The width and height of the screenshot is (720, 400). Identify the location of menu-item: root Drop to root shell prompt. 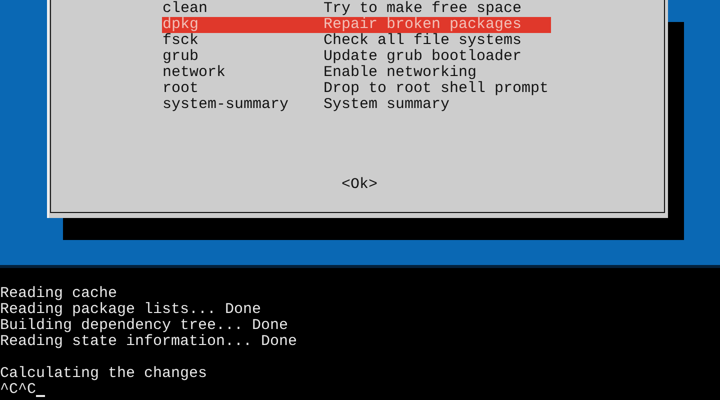
(356, 89).